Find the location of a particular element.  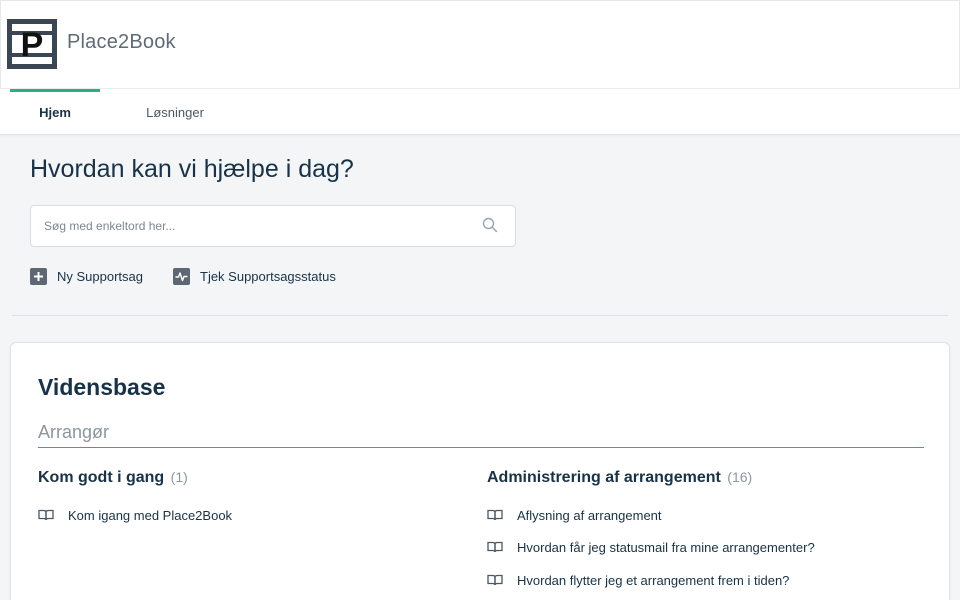

folder-name: Administrering af arrangement is located at coordinates (604, 477).